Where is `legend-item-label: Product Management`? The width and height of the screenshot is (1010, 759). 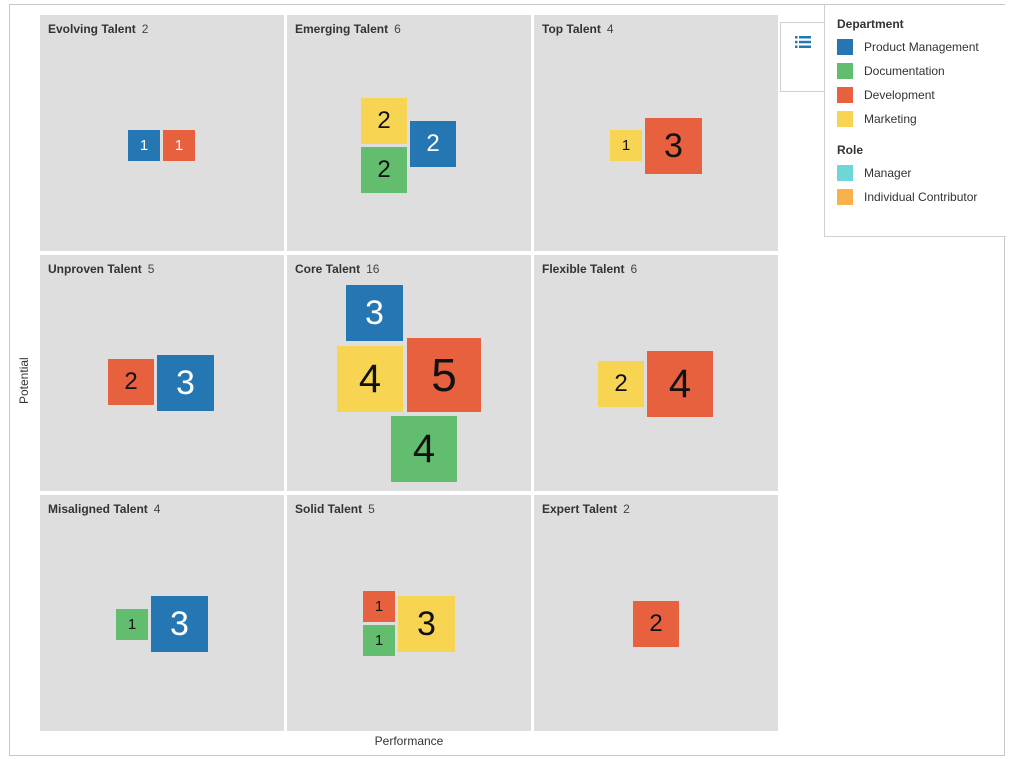
legend-item-label: Product Management is located at coordinates (921, 47).